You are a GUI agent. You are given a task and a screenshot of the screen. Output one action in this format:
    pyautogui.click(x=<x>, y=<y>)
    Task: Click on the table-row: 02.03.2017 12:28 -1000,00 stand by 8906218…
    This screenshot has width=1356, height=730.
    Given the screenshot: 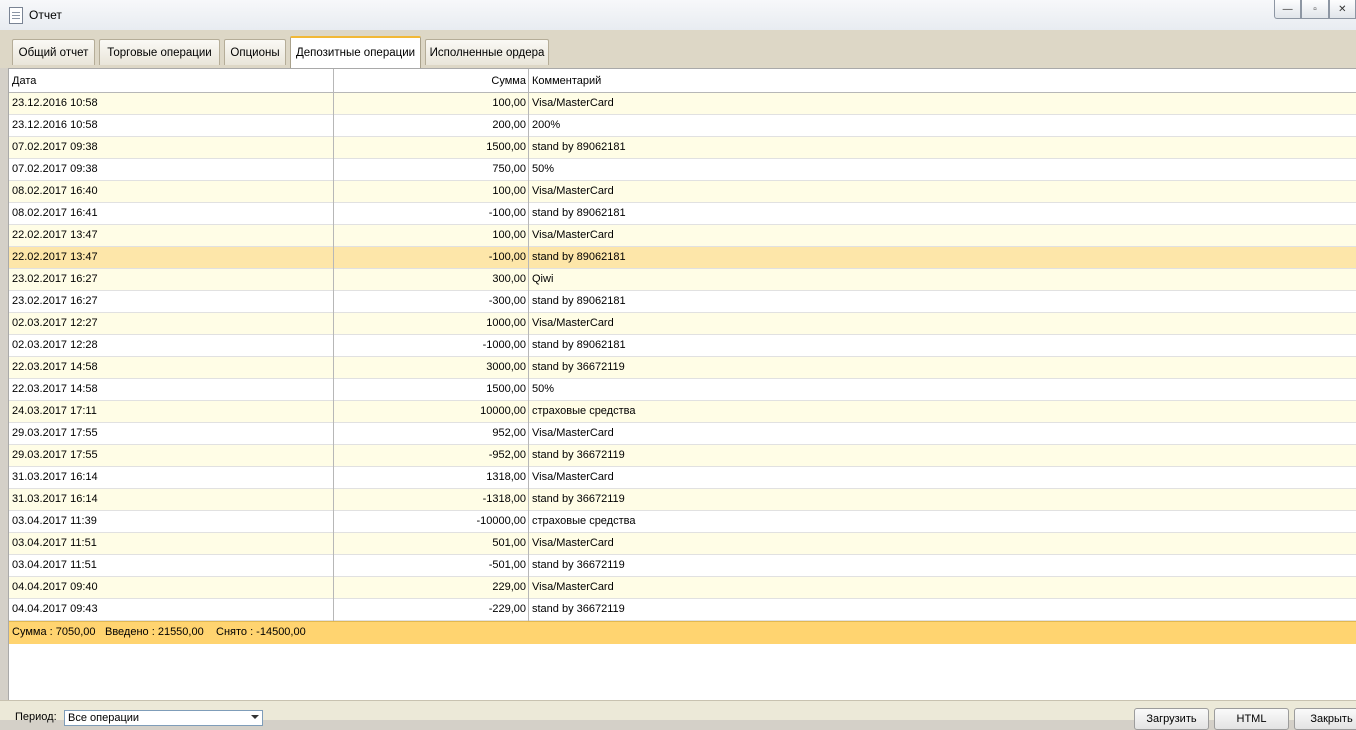 What is the action you would take?
    pyautogui.click(x=682, y=346)
    